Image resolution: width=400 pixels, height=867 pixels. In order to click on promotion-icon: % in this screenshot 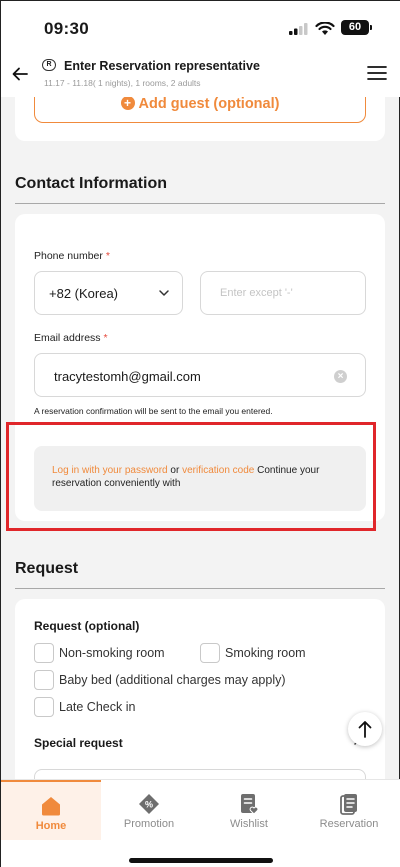, I will do `click(149, 804)`.